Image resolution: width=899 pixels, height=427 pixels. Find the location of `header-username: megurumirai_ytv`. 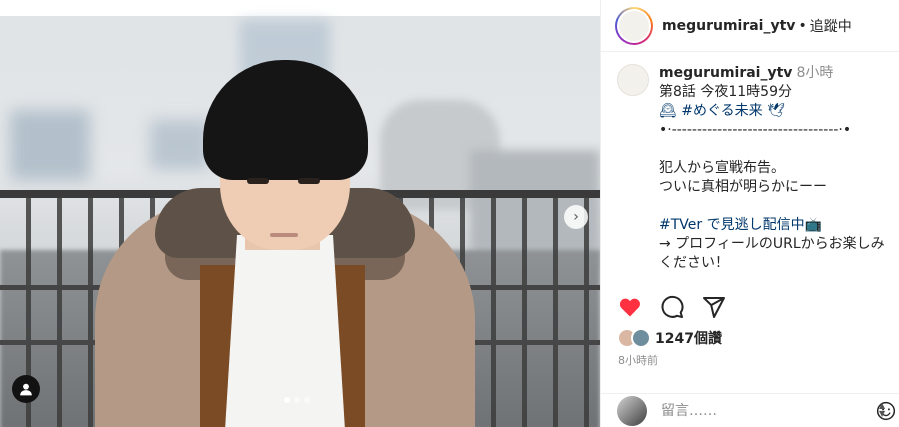

header-username: megurumirai_ytv is located at coordinates (728, 26).